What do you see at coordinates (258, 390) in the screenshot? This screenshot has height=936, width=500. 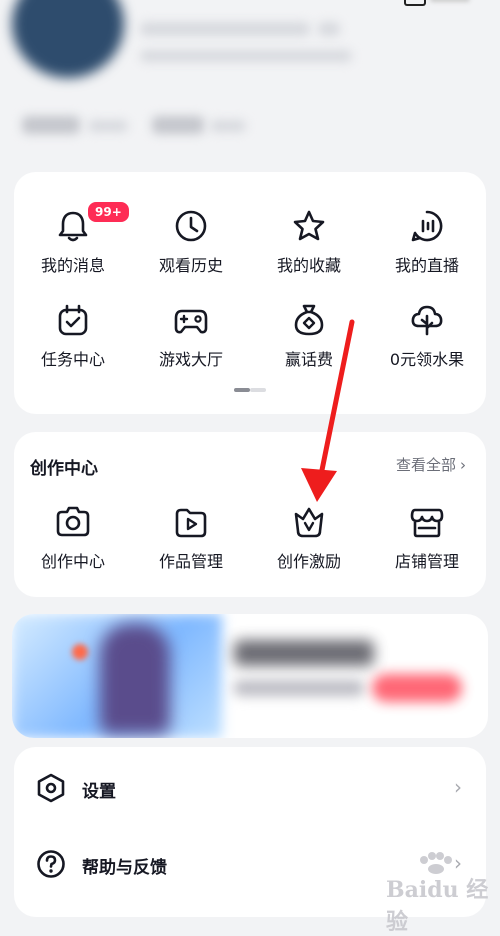 I see `page-indicator` at bounding box center [258, 390].